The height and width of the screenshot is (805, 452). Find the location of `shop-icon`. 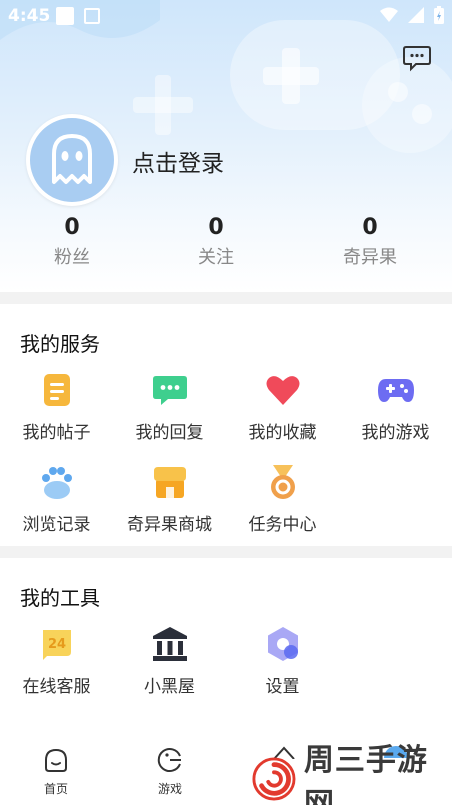

shop-icon is located at coordinates (169, 482).